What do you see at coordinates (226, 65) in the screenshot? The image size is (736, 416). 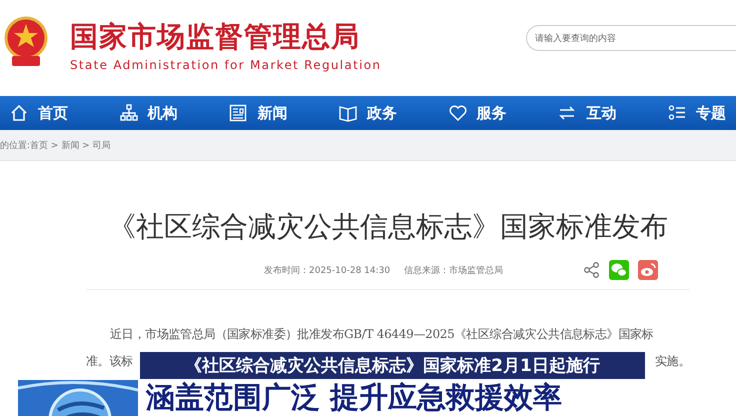 I see `site-name-english: State Administration for Market Regulation` at bounding box center [226, 65].